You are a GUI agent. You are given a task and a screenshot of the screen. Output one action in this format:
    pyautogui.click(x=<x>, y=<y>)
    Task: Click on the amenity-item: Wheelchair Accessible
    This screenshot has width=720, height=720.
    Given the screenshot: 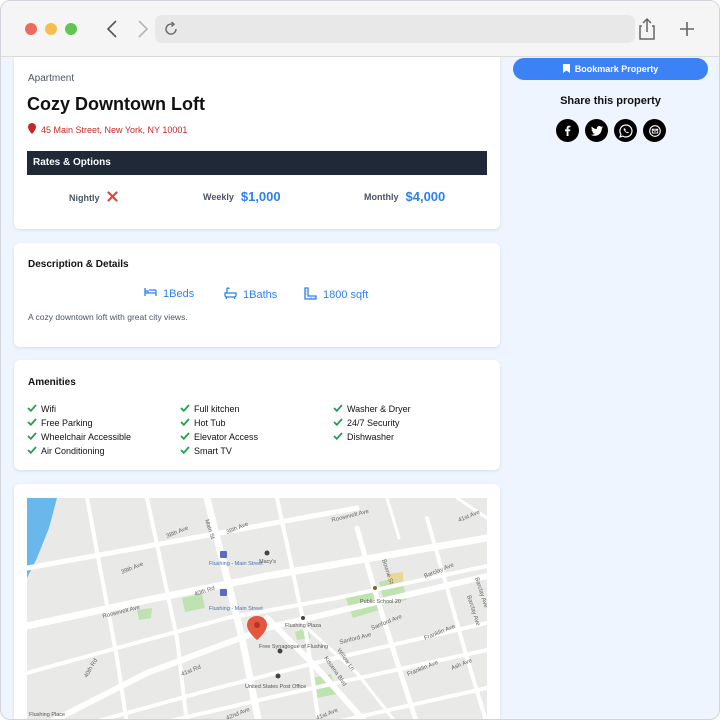 What is the action you would take?
    pyautogui.click(x=79, y=437)
    